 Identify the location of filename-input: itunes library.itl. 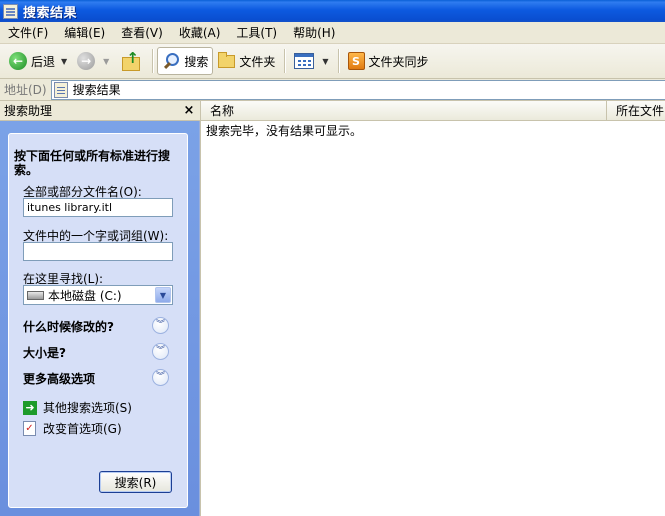
(98, 207).